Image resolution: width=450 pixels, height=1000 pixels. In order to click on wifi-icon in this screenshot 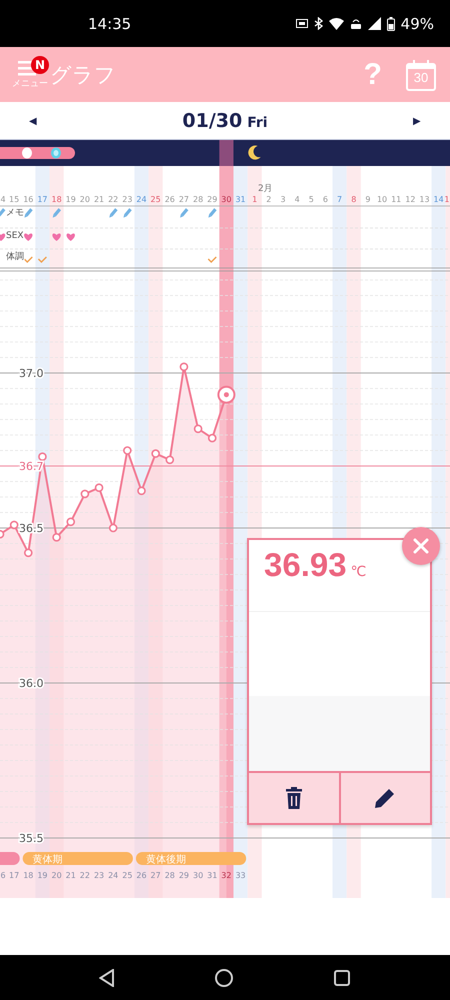, I will do `click(336, 24)`.